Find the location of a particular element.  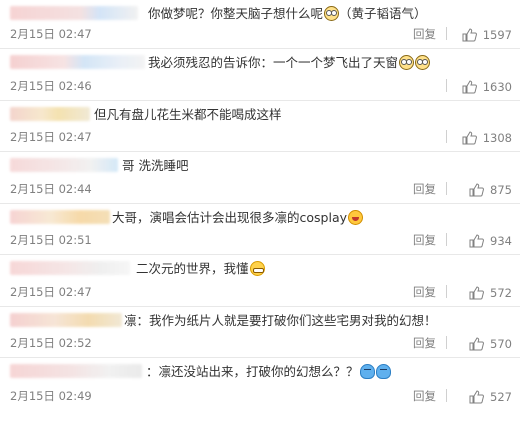

comment-item: 哥 洗洗睡吧 2月15日 02:44 回复 875 is located at coordinates (260, 178).